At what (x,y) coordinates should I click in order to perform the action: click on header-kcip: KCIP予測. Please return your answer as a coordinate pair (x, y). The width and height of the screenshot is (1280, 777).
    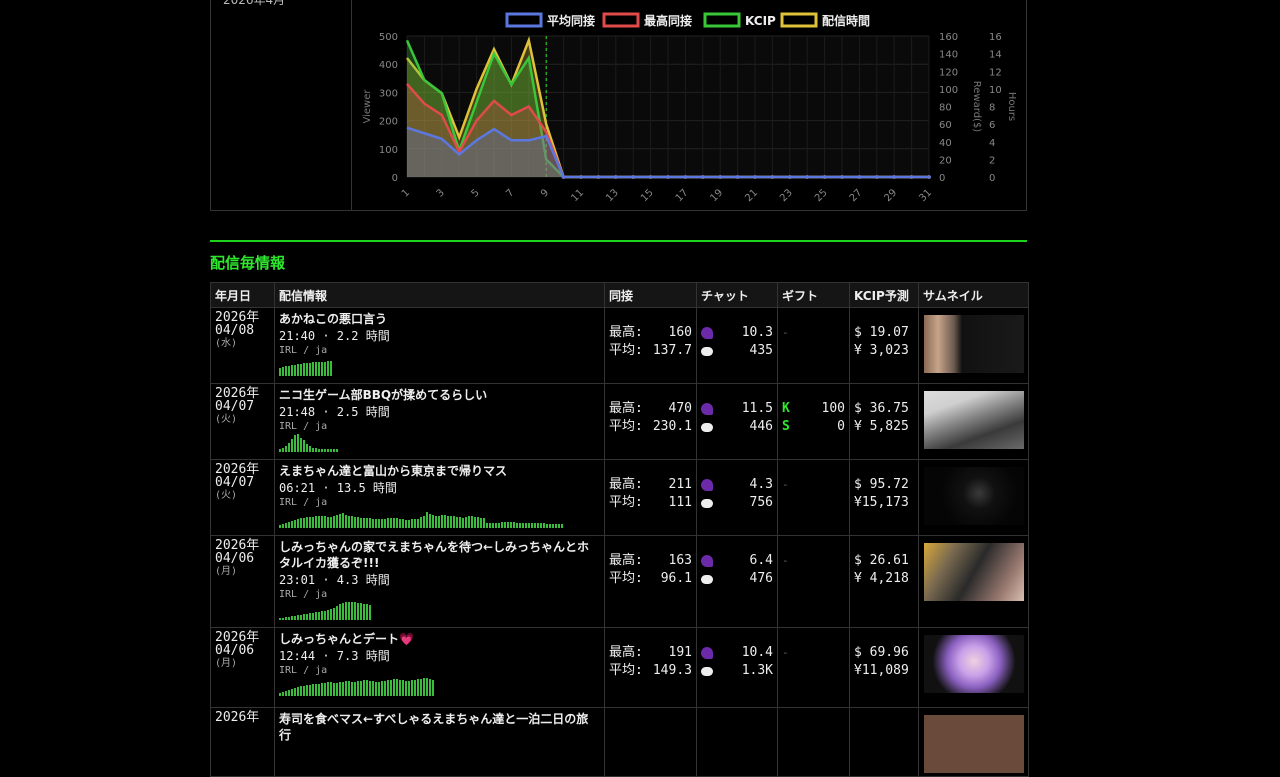
    Looking at the image, I should click on (884, 295).